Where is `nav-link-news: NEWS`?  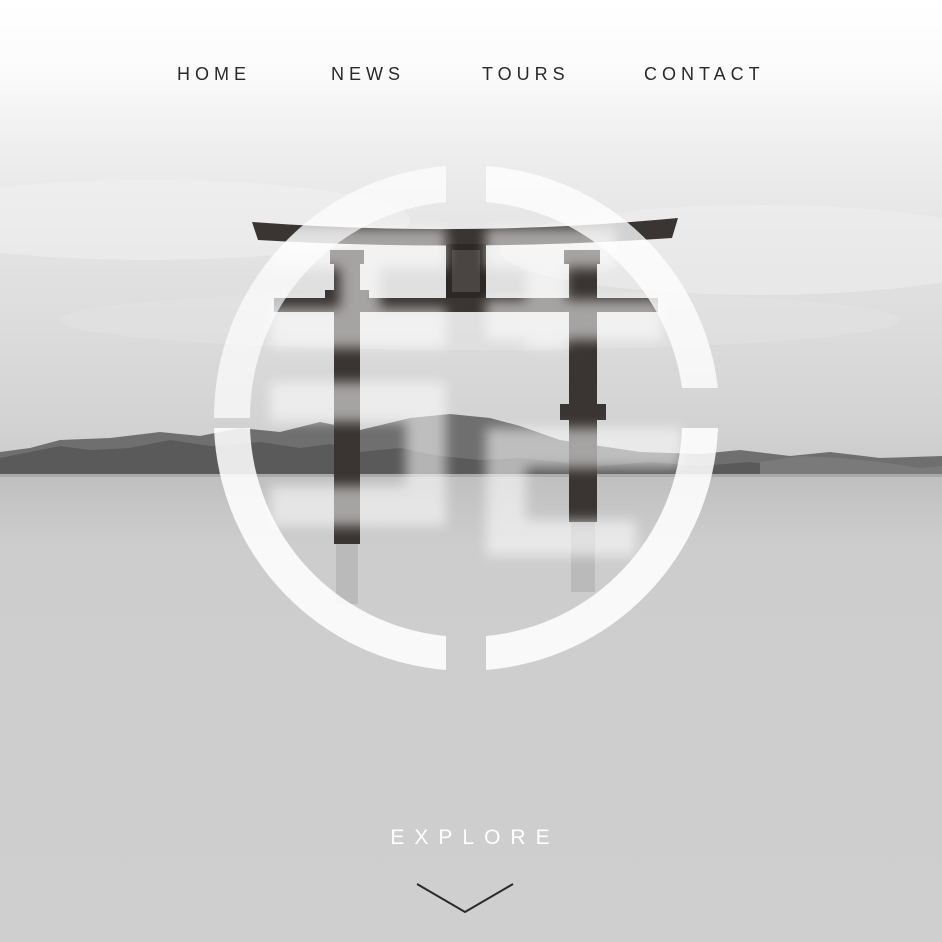
nav-link-news: NEWS is located at coordinates (368, 74).